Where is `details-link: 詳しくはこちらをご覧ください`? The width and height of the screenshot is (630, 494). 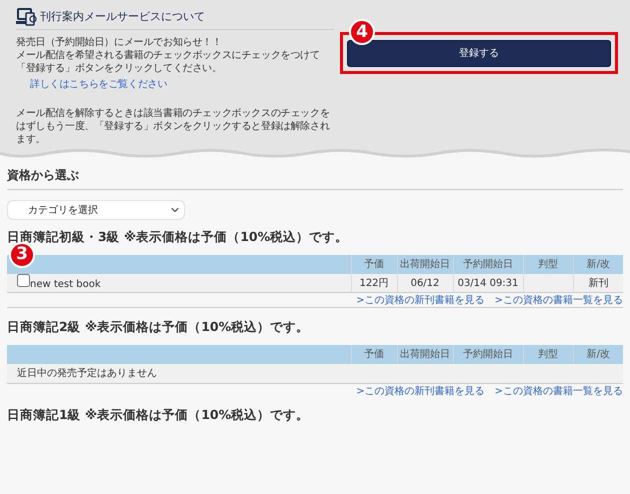
details-link: 詳しくはこちらをご覧ください is located at coordinates (92, 84).